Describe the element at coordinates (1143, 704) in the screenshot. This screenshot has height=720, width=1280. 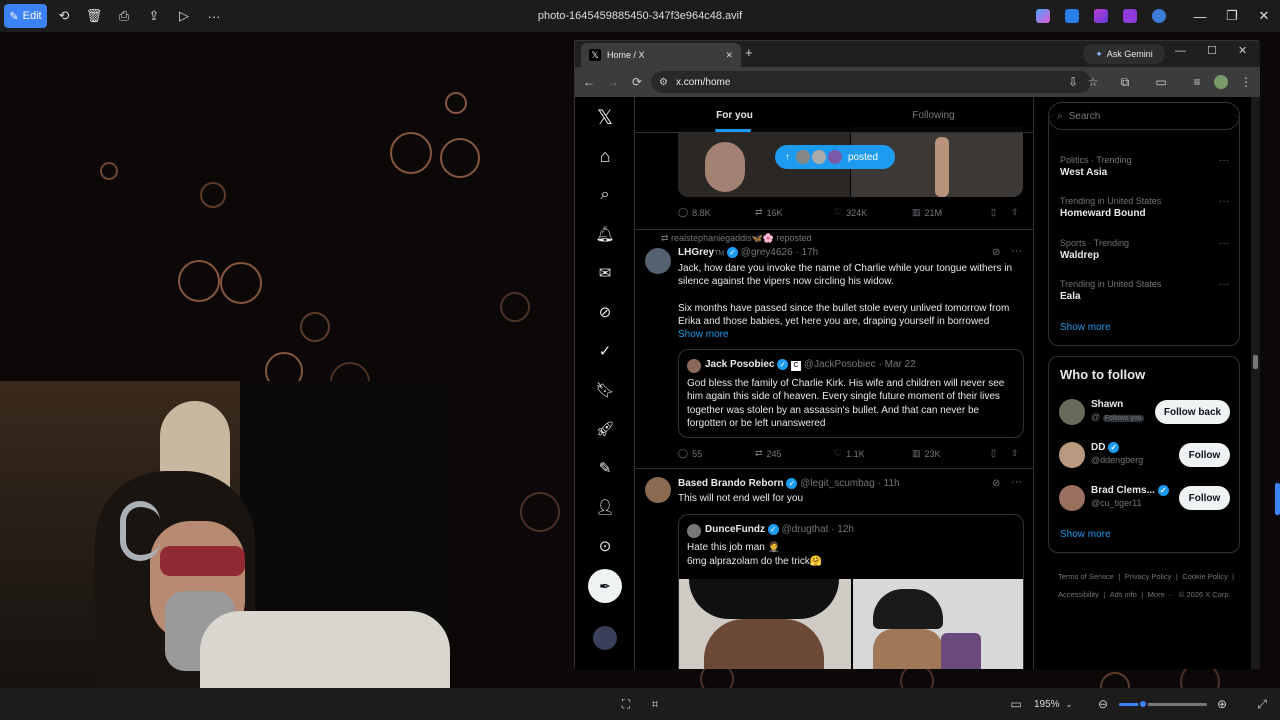
I see `zoom-slider-thumb` at that location.